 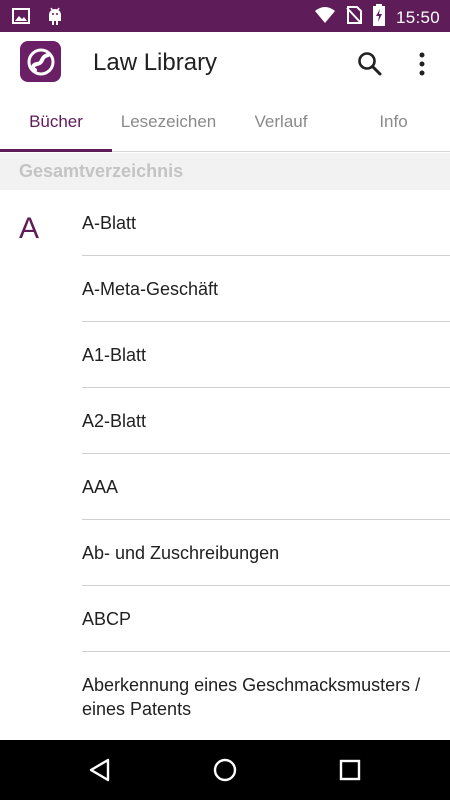 What do you see at coordinates (266, 223) in the screenshot?
I see `list-item: A-Blatt` at bounding box center [266, 223].